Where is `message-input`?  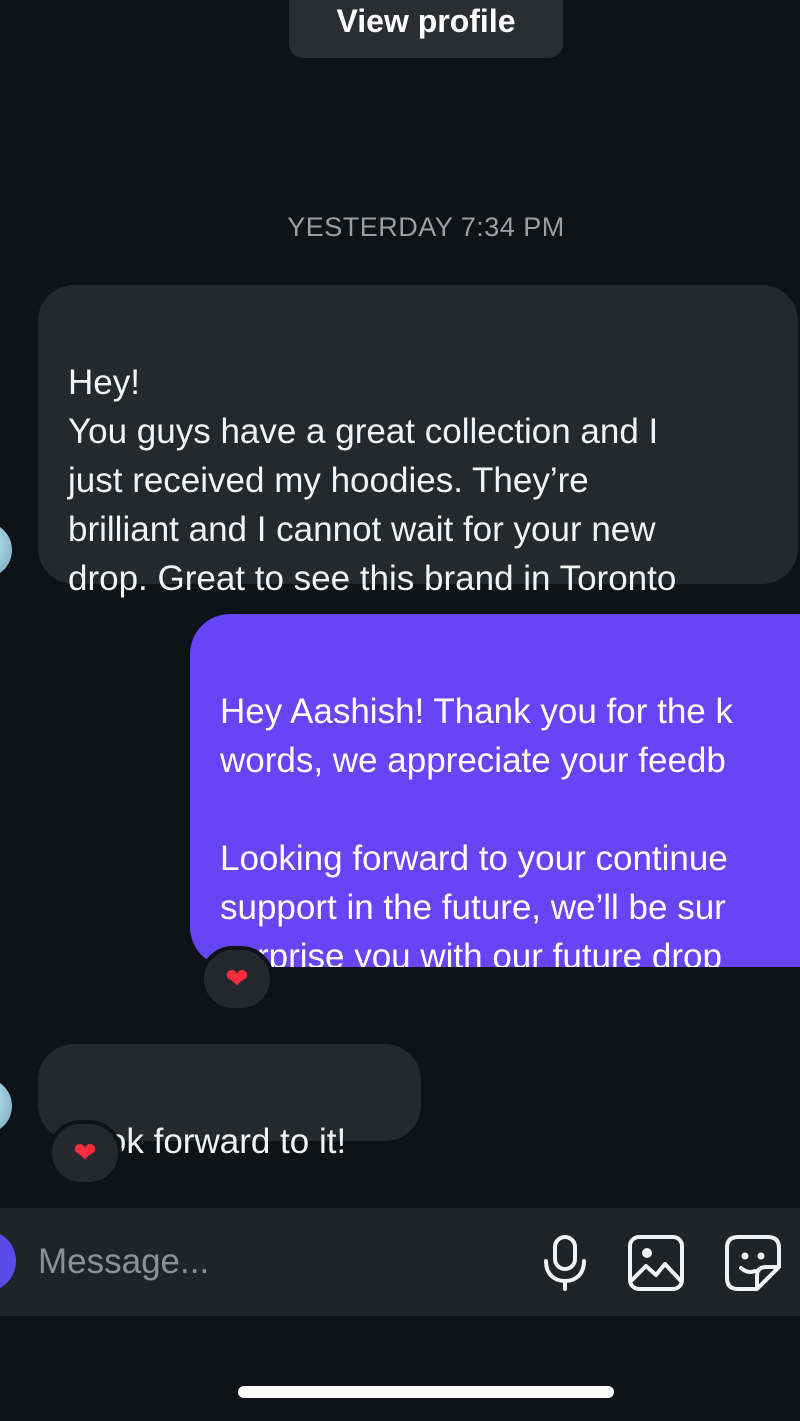
message-input is located at coordinates (273, 1262).